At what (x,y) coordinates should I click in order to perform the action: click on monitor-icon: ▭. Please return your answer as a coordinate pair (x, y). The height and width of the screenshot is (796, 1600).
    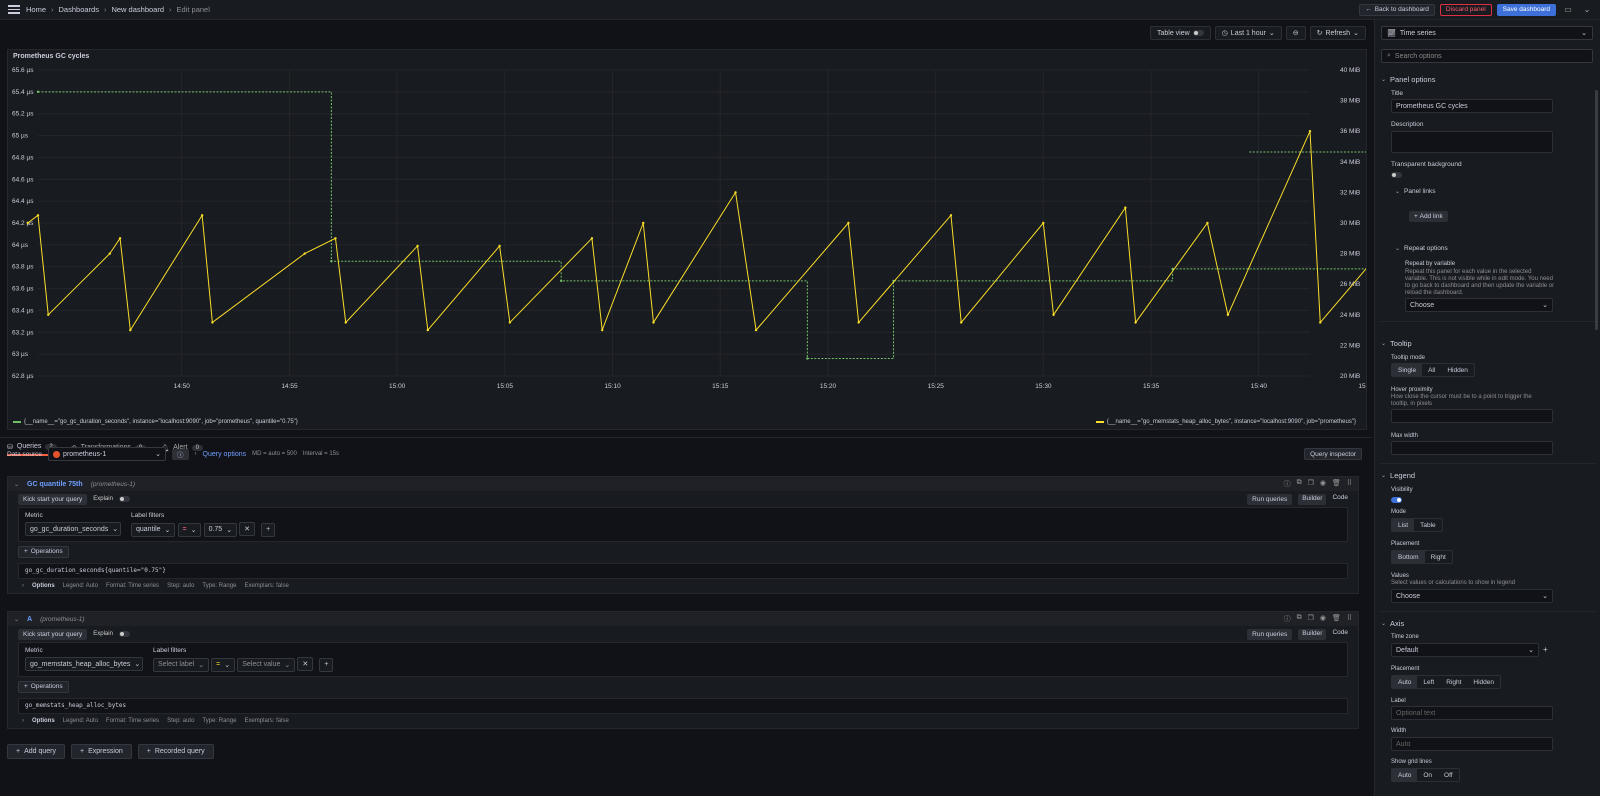
    Looking at the image, I should click on (1568, 10).